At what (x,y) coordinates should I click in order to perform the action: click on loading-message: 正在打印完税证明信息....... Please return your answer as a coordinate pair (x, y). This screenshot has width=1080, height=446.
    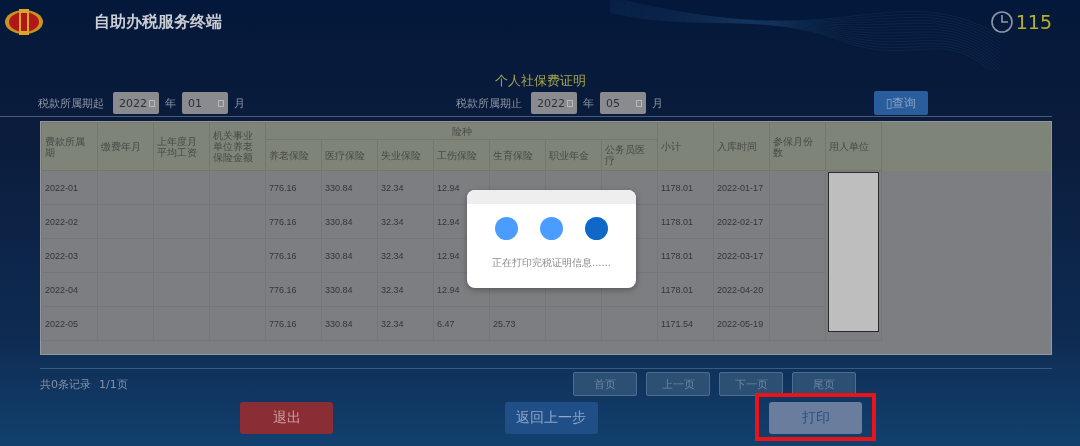
    Looking at the image, I should click on (551, 263).